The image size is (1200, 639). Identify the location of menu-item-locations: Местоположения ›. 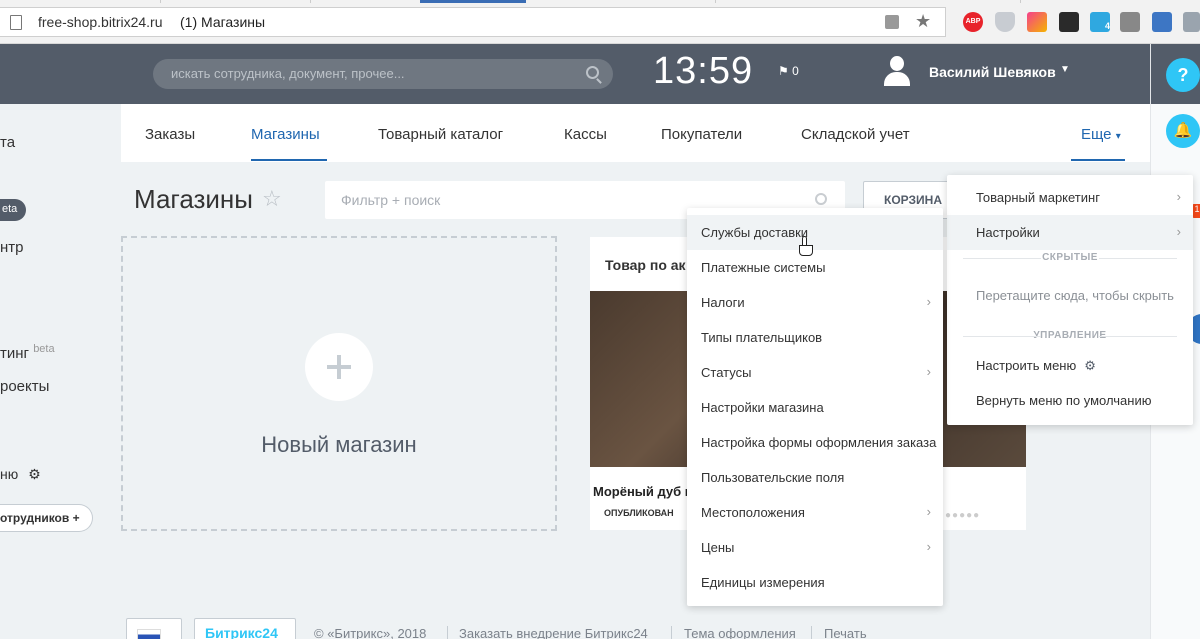
(815, 512).